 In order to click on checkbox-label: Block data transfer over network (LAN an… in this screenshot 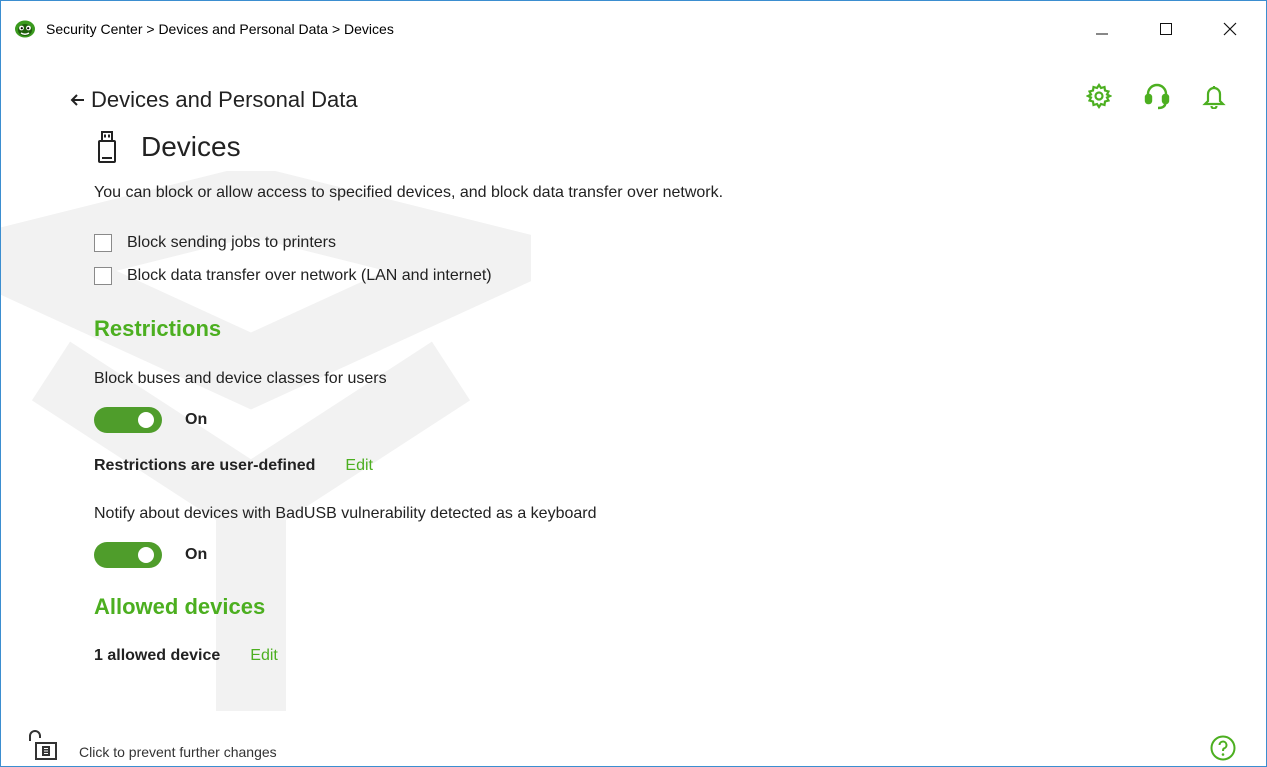, I will do `click(309, 275)`.